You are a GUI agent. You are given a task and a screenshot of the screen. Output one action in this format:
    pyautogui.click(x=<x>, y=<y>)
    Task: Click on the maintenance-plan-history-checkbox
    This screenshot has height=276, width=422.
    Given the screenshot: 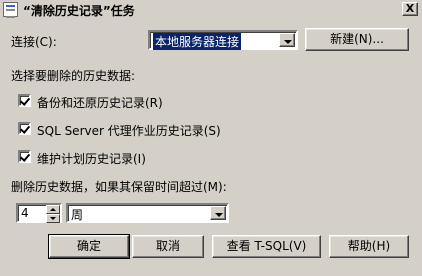 What is the action you would take?
    pyautogui.click(x=24, y=156)
    